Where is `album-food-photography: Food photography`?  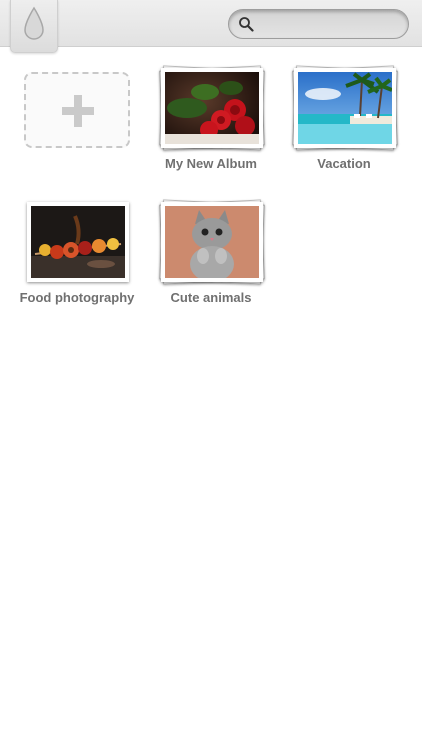
album-food-photography: Food photography is located at coordinates (77, 262).